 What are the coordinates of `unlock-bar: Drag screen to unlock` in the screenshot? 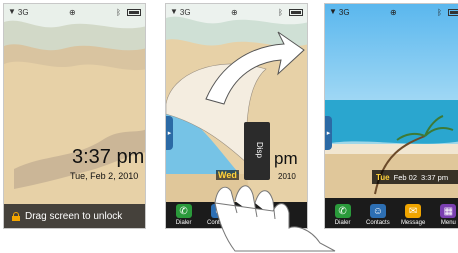 It's located at (74, 216).